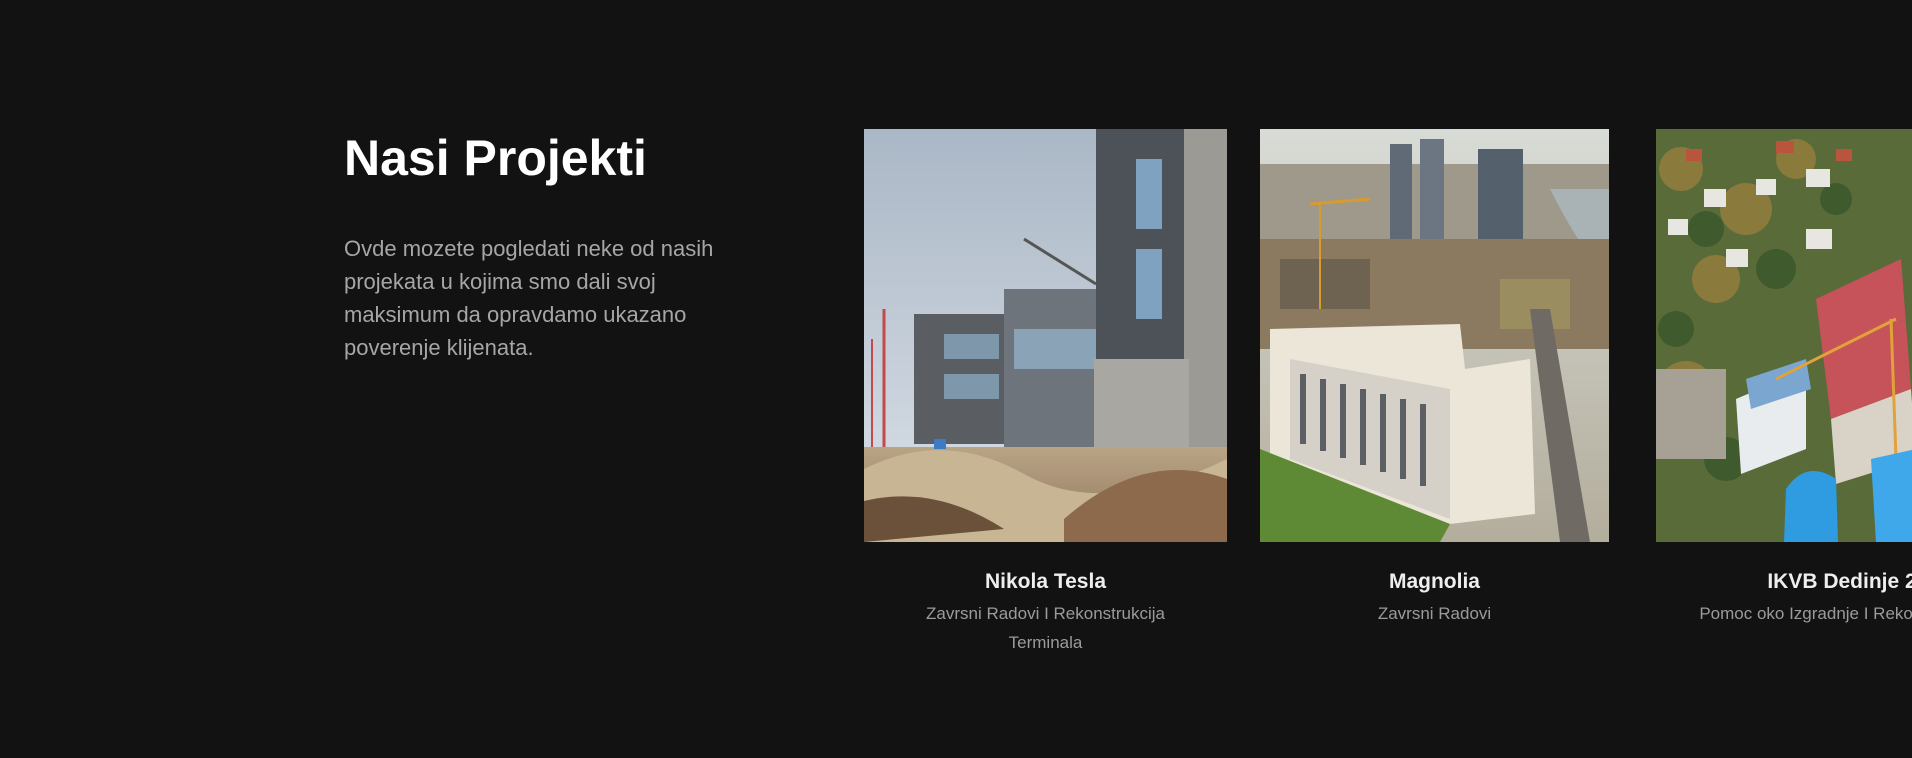  I want to click on project-title: IKVB Dedinje 2, so click(1784, 582).